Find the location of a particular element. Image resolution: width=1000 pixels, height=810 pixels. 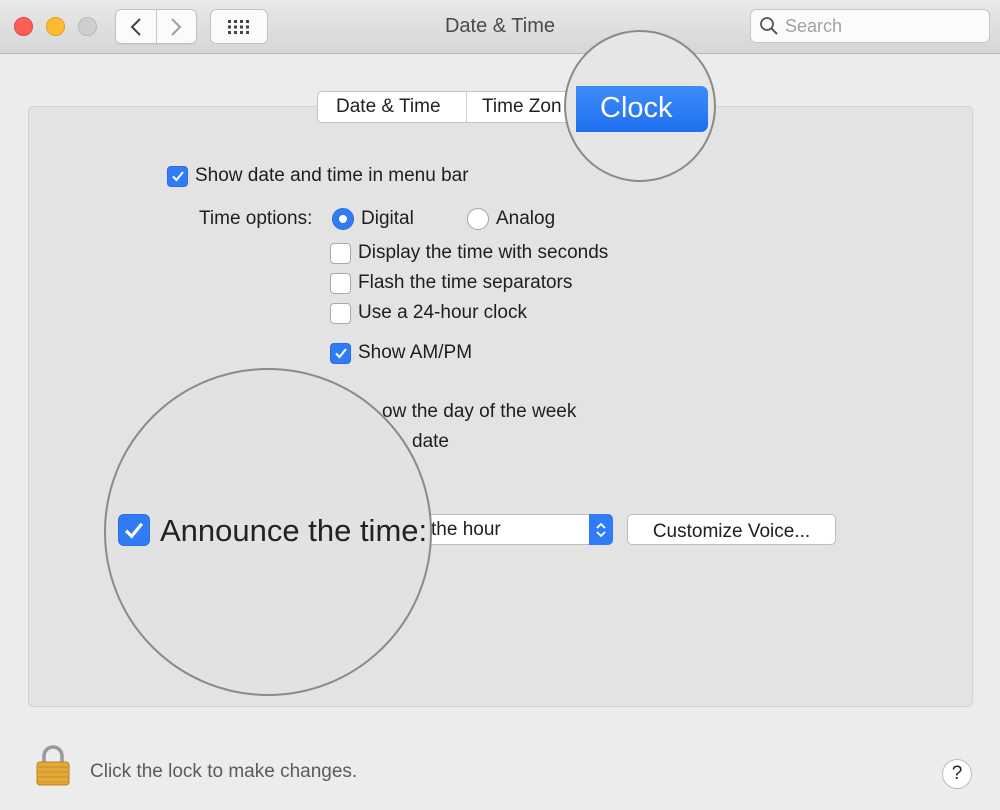

digital-radio is located at coordinates (343, 219).